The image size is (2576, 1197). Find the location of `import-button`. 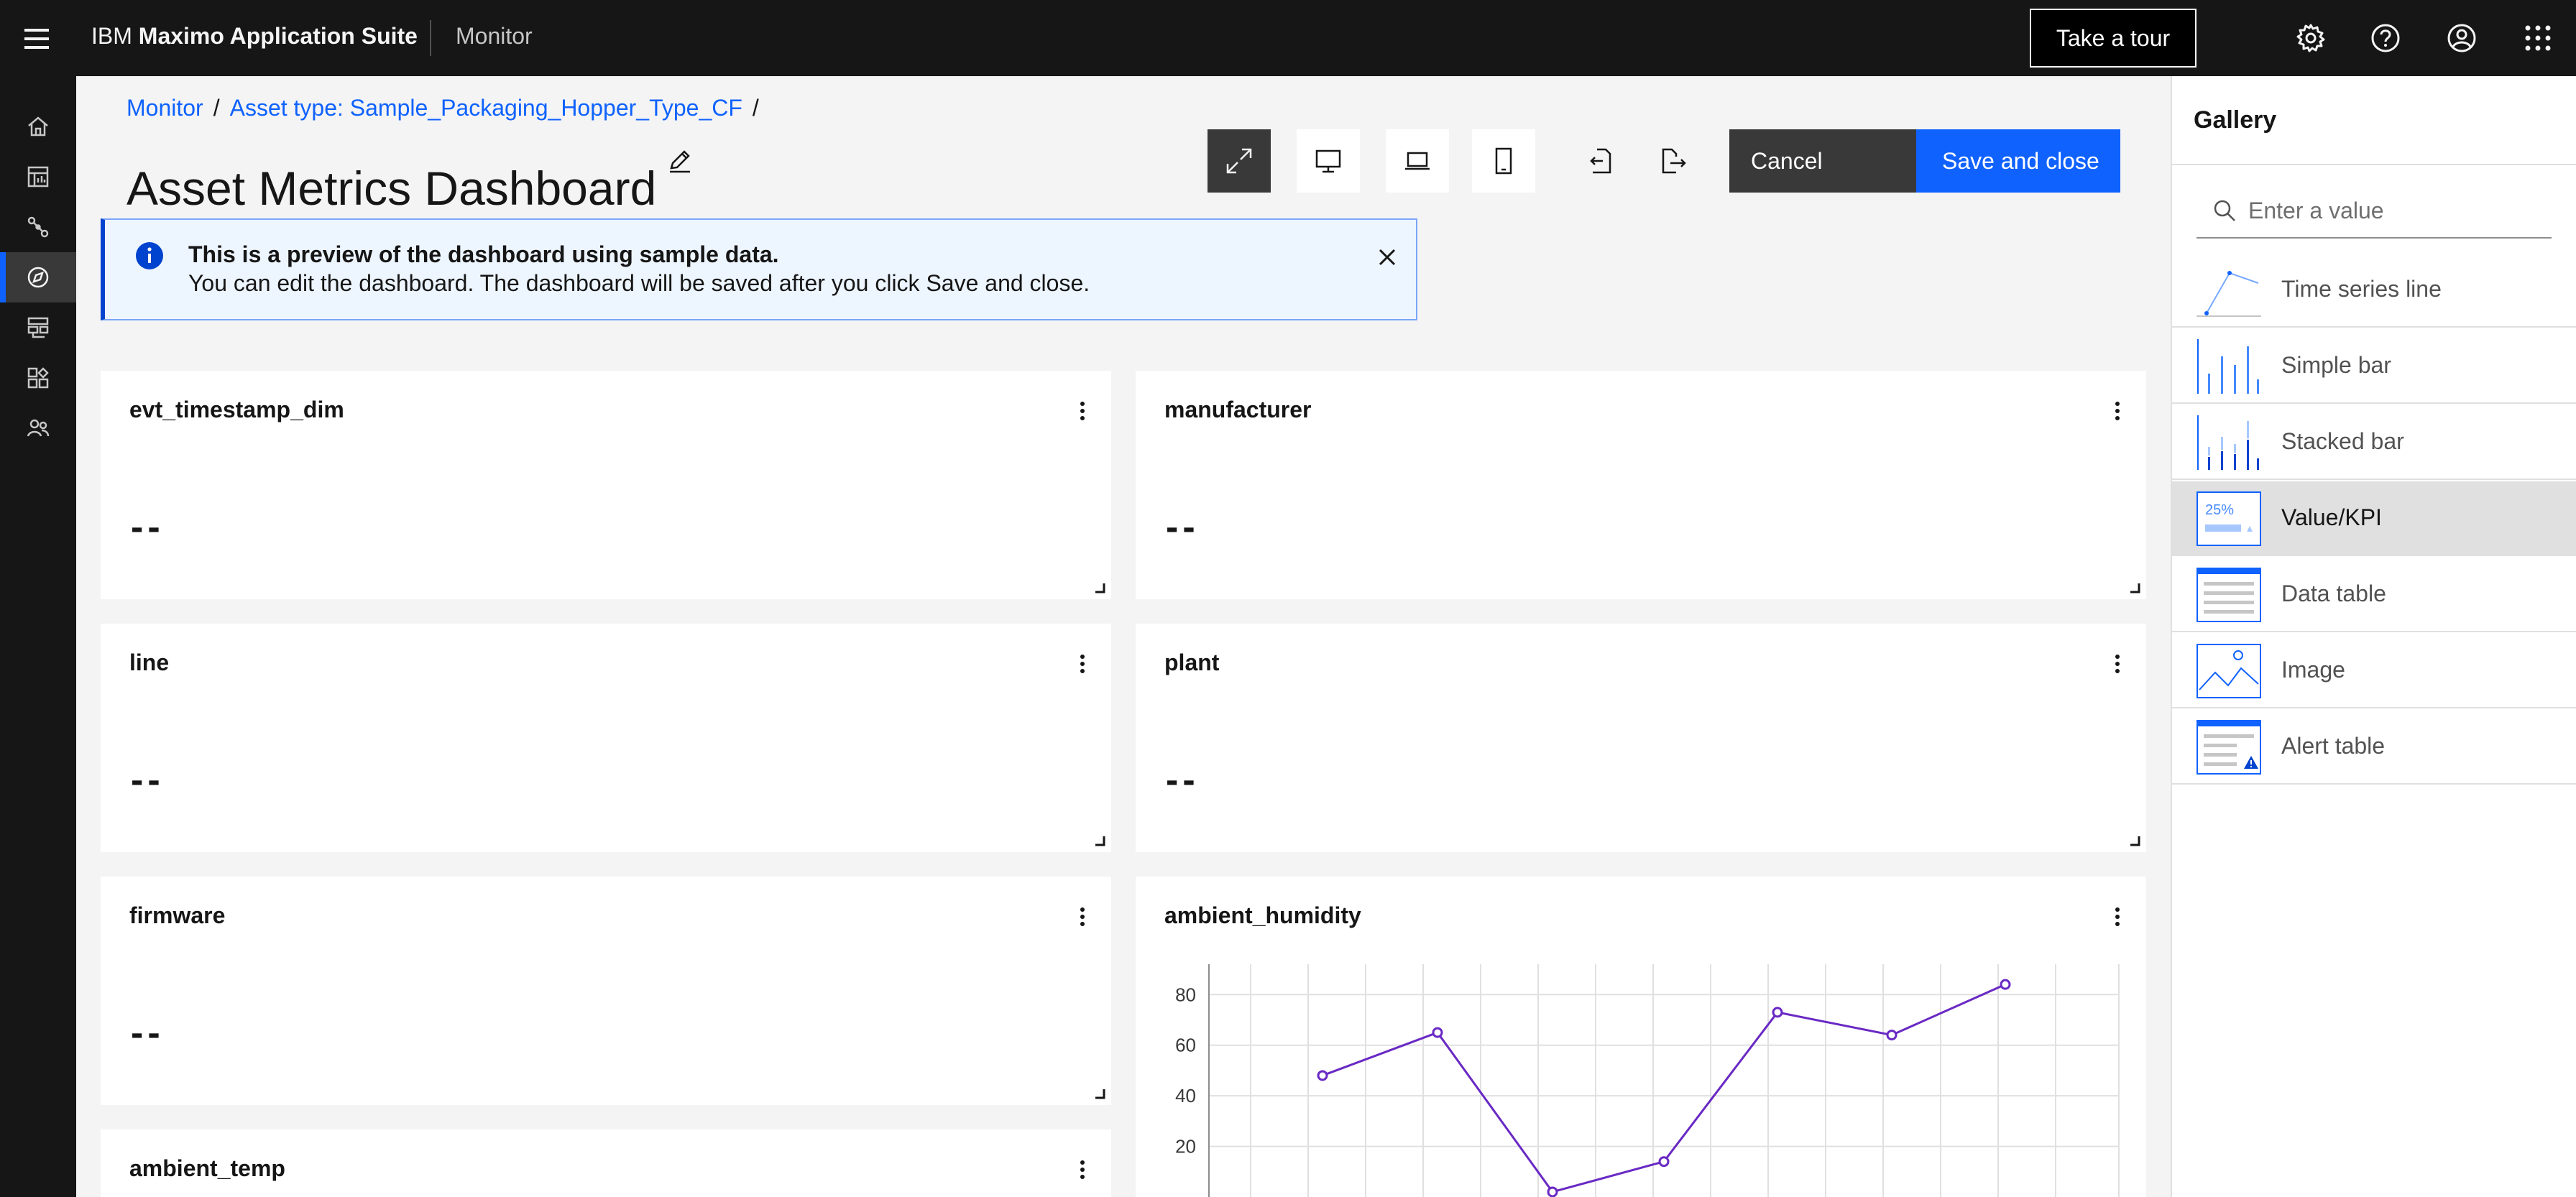

import-button is located at coordinates (1601, 161).